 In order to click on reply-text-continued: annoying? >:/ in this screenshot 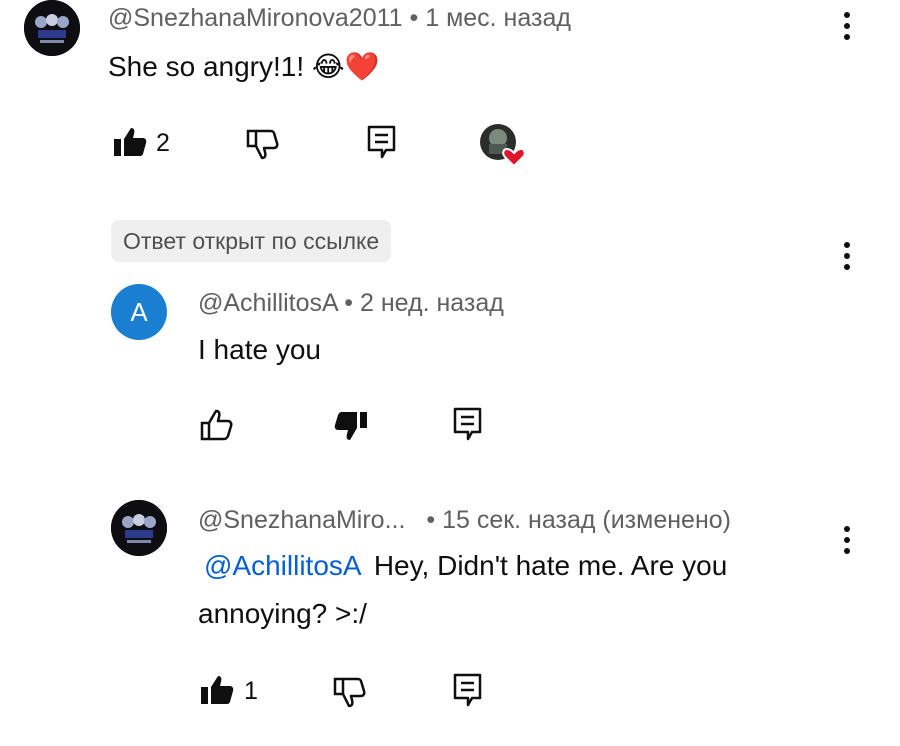, I will do `click(282, 613)`.